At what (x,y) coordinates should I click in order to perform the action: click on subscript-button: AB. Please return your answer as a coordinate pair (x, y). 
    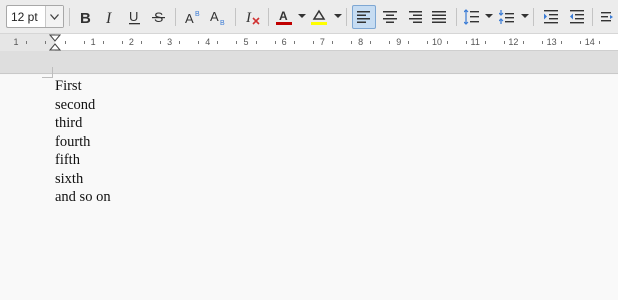
    Looking at the image, I should click on (218, 17).